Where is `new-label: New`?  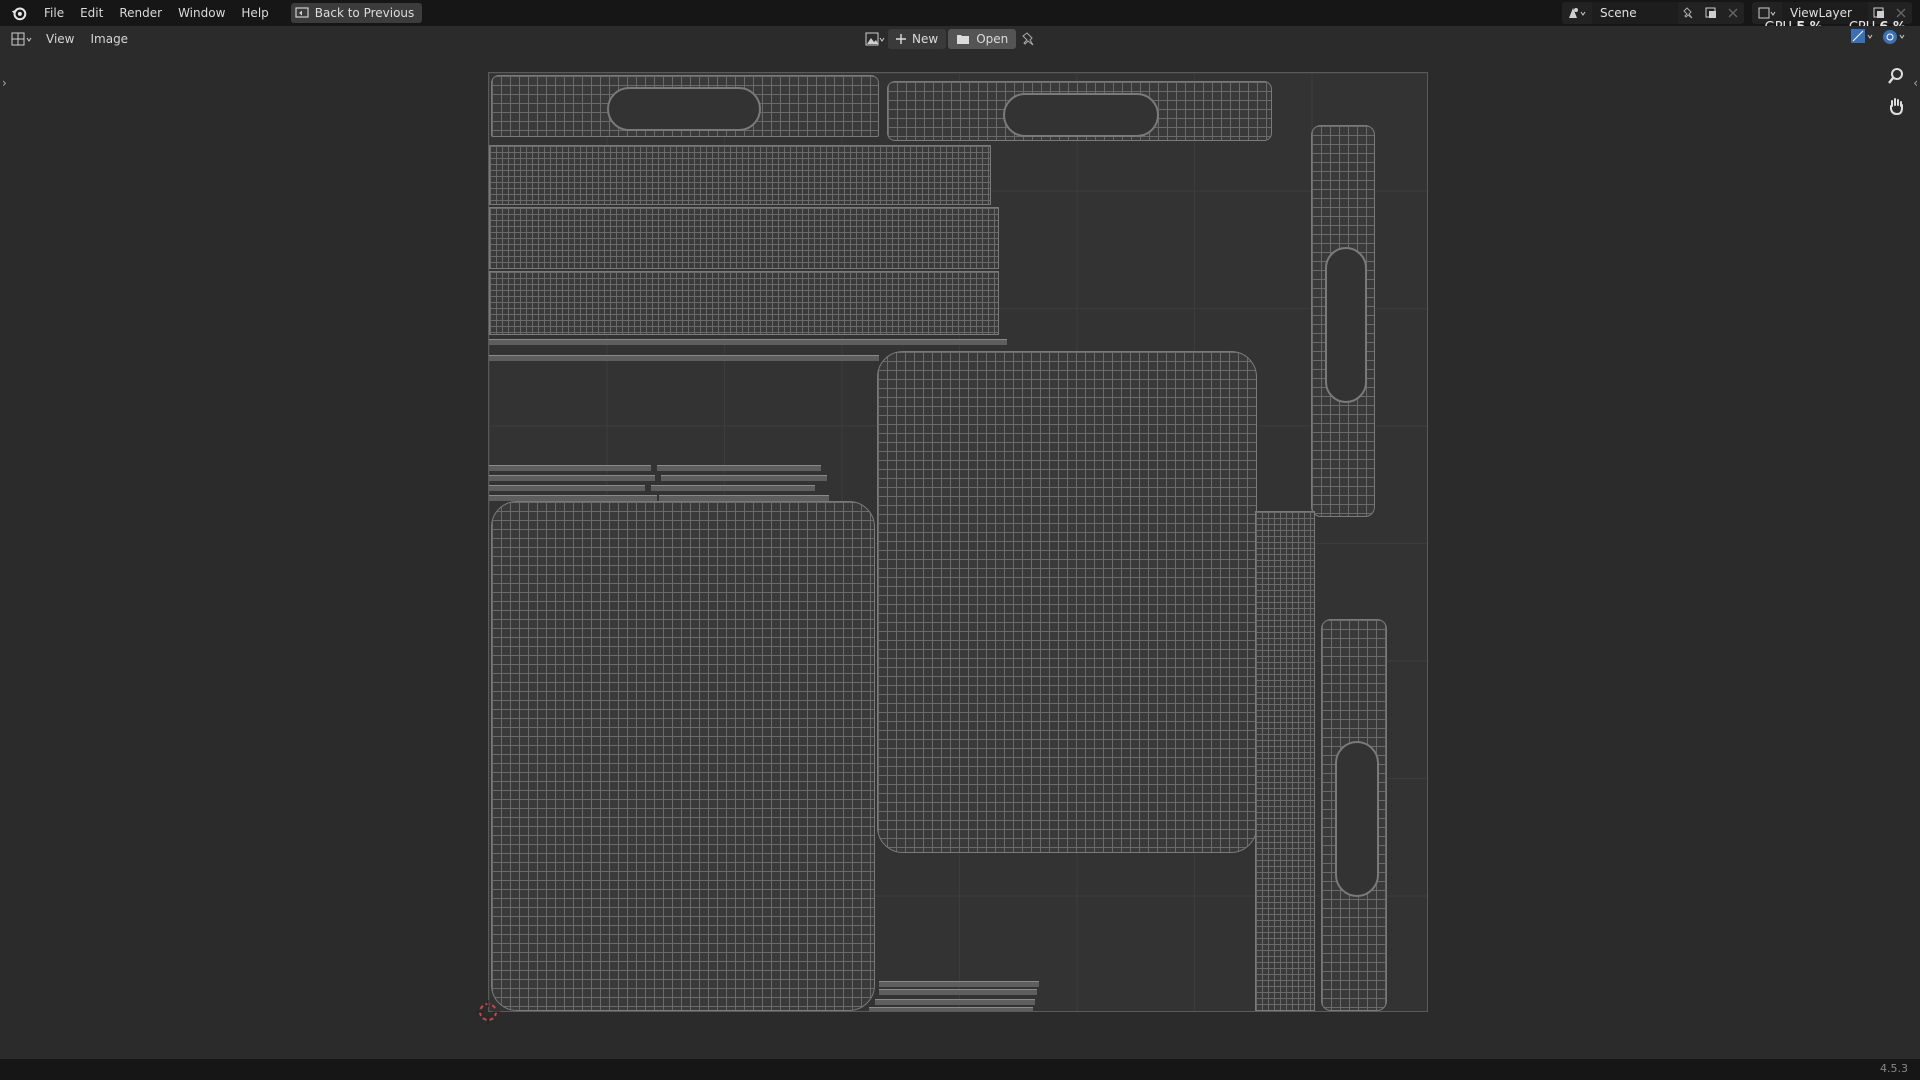
new-label: New is located at coordinates (925, 39).